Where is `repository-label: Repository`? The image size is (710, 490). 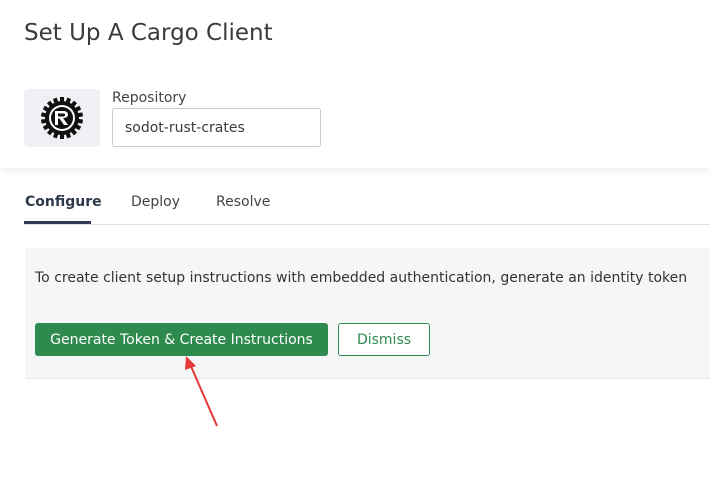 repository-label: Repository is located at coordinates (149, 98).